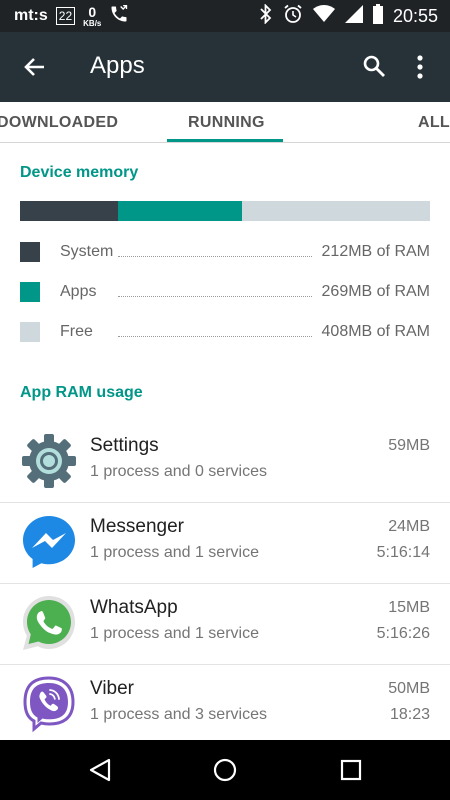  What do you see at coordinates (409, 607) in the screenshot?
I see `app-memory: 15MB` at bounding box center [409, 607].